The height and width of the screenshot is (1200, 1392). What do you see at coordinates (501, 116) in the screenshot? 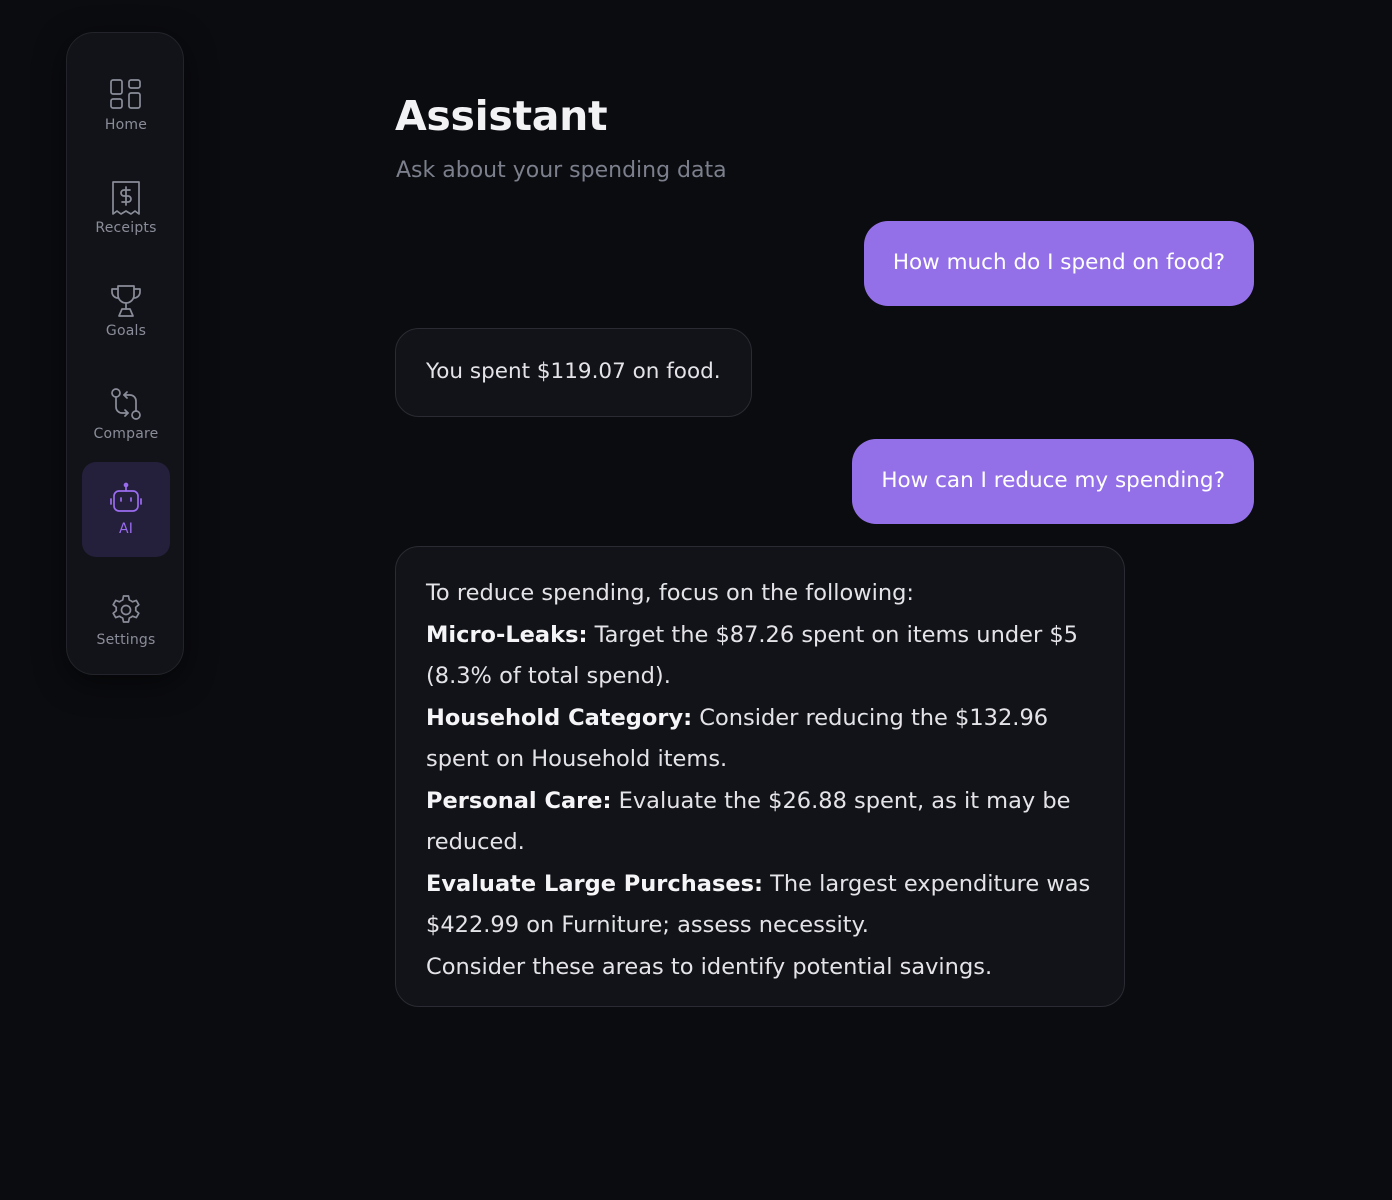
I see `page-title: Assistant` at bounding box center [501, 116].